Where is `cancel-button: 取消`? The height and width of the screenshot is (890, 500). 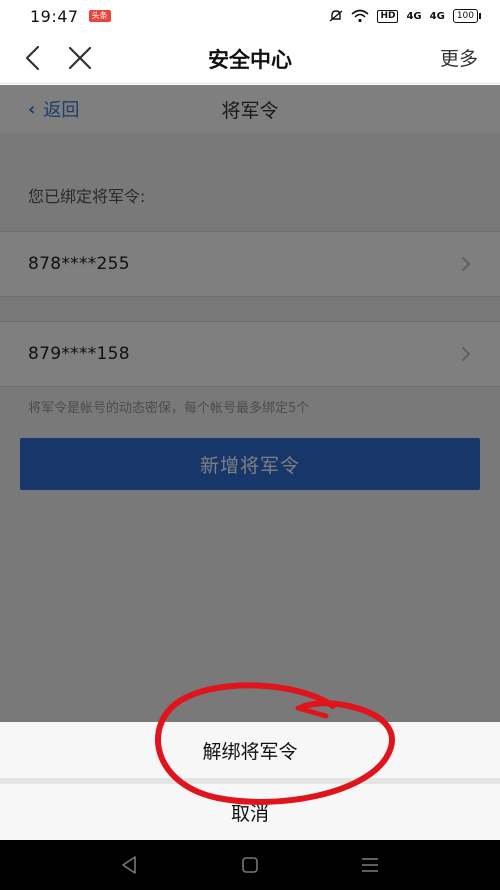 cancel-button: 取消 is located at coordinates (250, 812).